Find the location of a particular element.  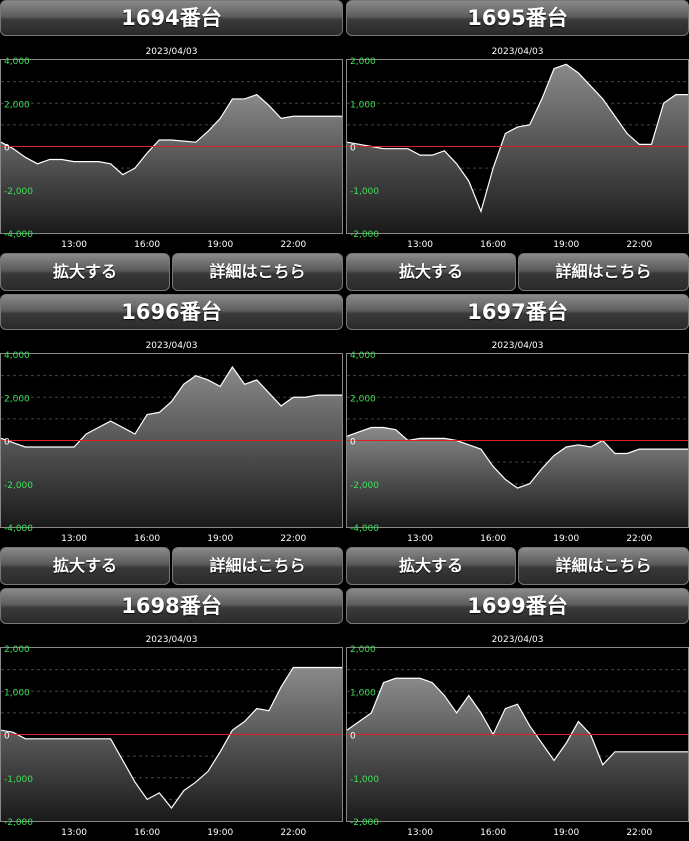

machine-title: 1698番台 is located at coordinates (171, 606).